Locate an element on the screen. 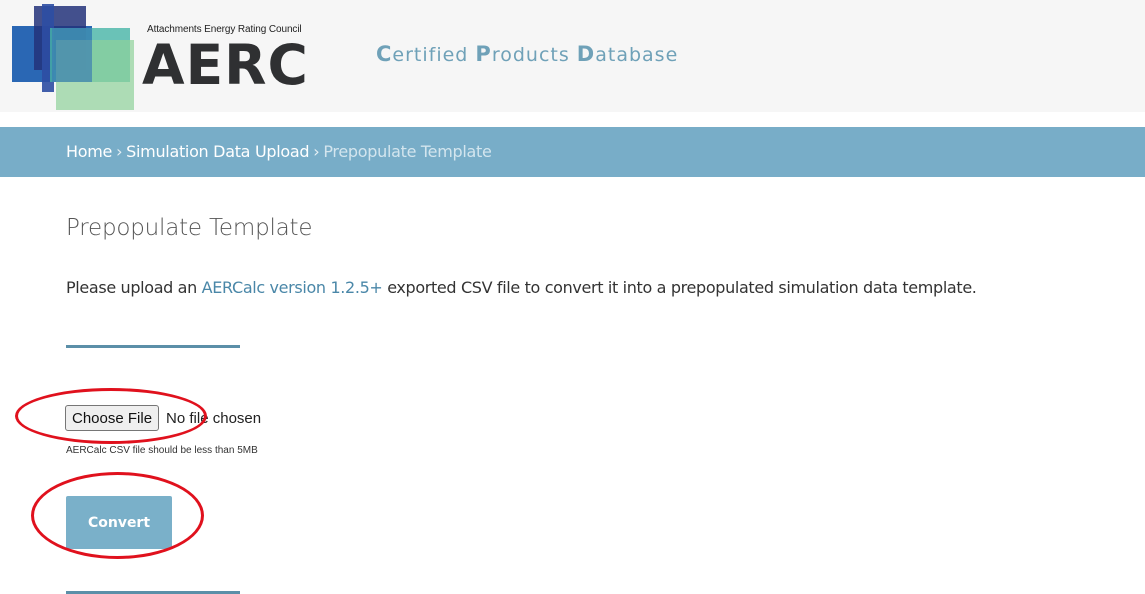  aercalc-version-link: AERCalc version 1.2.5+ is located at coordinates (292, 287).